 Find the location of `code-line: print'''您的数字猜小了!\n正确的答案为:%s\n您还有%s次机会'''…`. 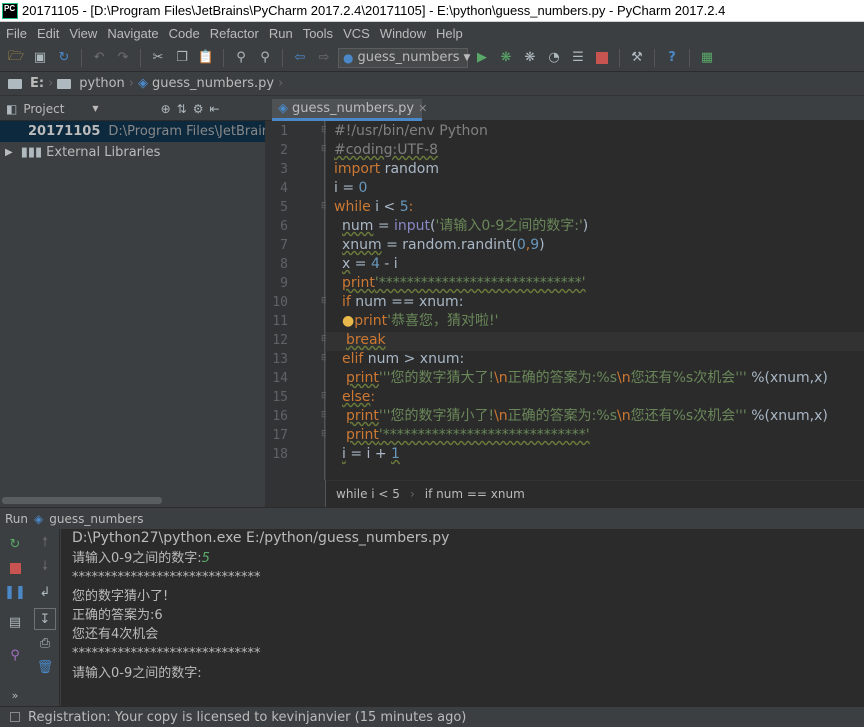

code-line: print'''您的数字猜小了!\n正确的答案为:%s\n您还有%s次机会'''… is located at coordinates (587, 416).